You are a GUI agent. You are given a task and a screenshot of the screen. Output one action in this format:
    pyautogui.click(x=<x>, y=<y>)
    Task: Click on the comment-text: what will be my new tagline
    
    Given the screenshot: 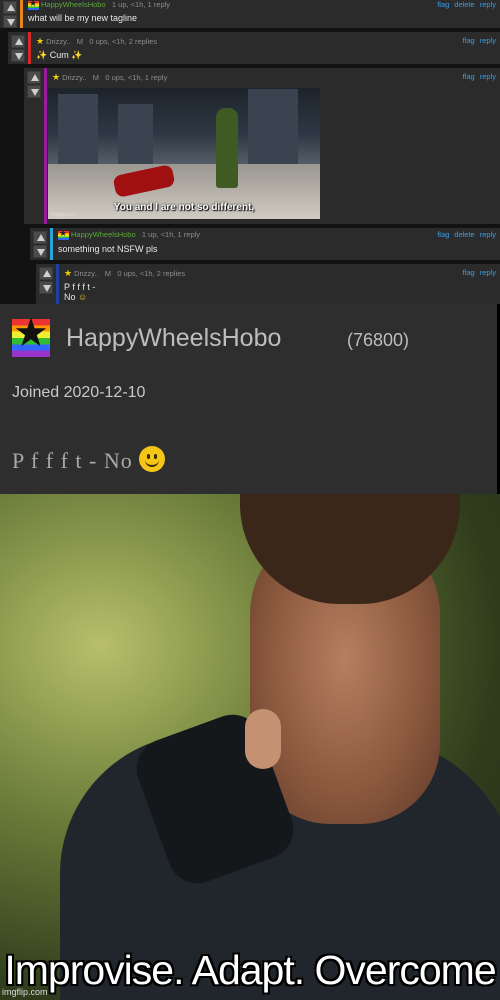 What is the action you would take?
    pyautogui.click(x=83, y=18)
    